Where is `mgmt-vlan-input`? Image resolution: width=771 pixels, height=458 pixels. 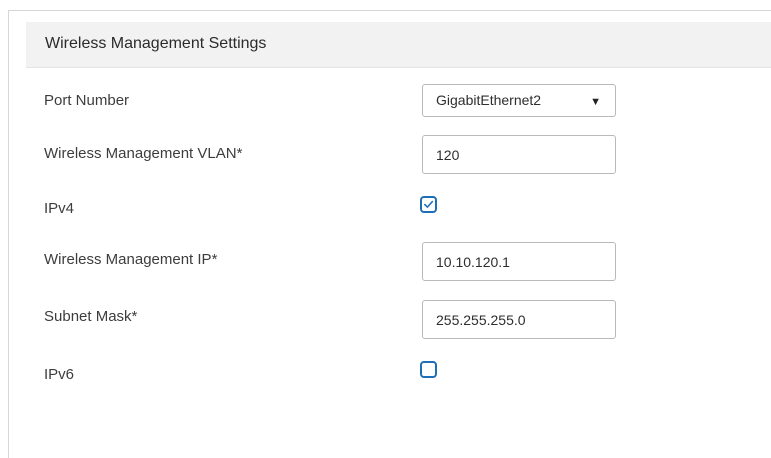
mgmt-vlan-input is located at coordinates (519, 154).